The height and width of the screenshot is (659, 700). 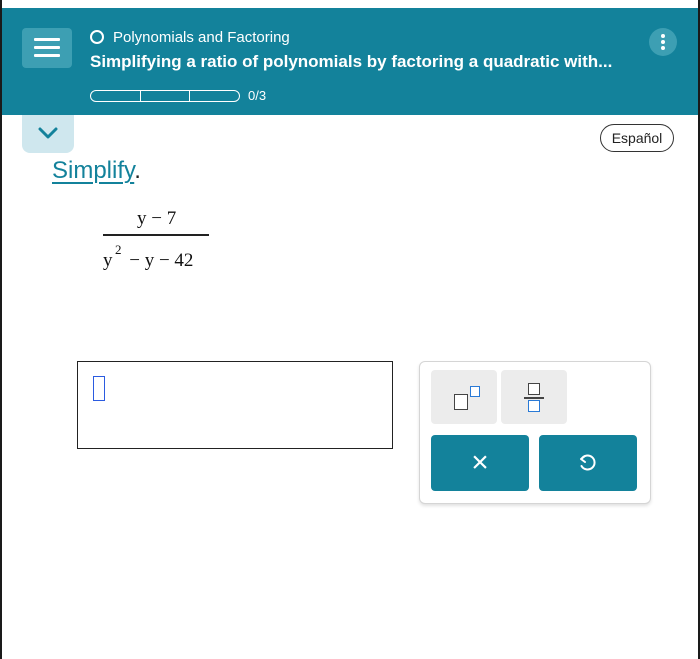 What do you see at coordinates (97, 37) in the screenshot?
I see `topic-circle-icon` at bounding box center [97, 37].